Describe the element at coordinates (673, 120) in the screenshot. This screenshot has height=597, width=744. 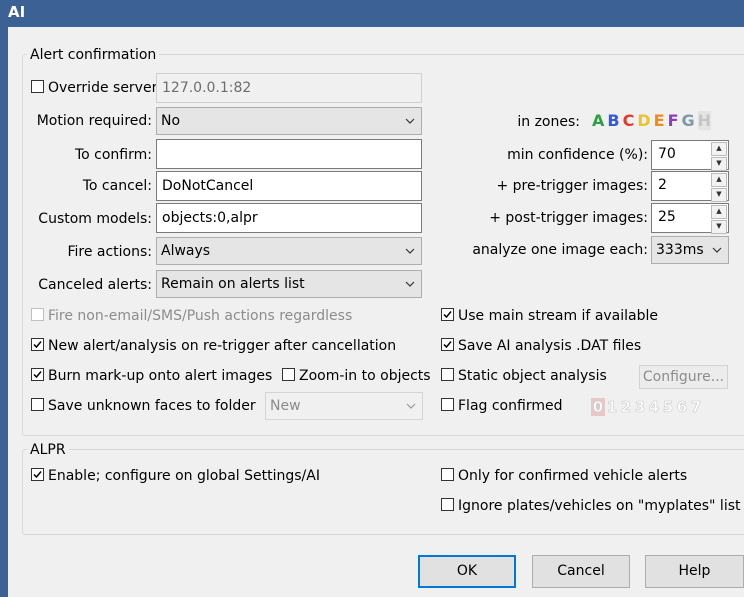
I see `zone-f: F` at that location.